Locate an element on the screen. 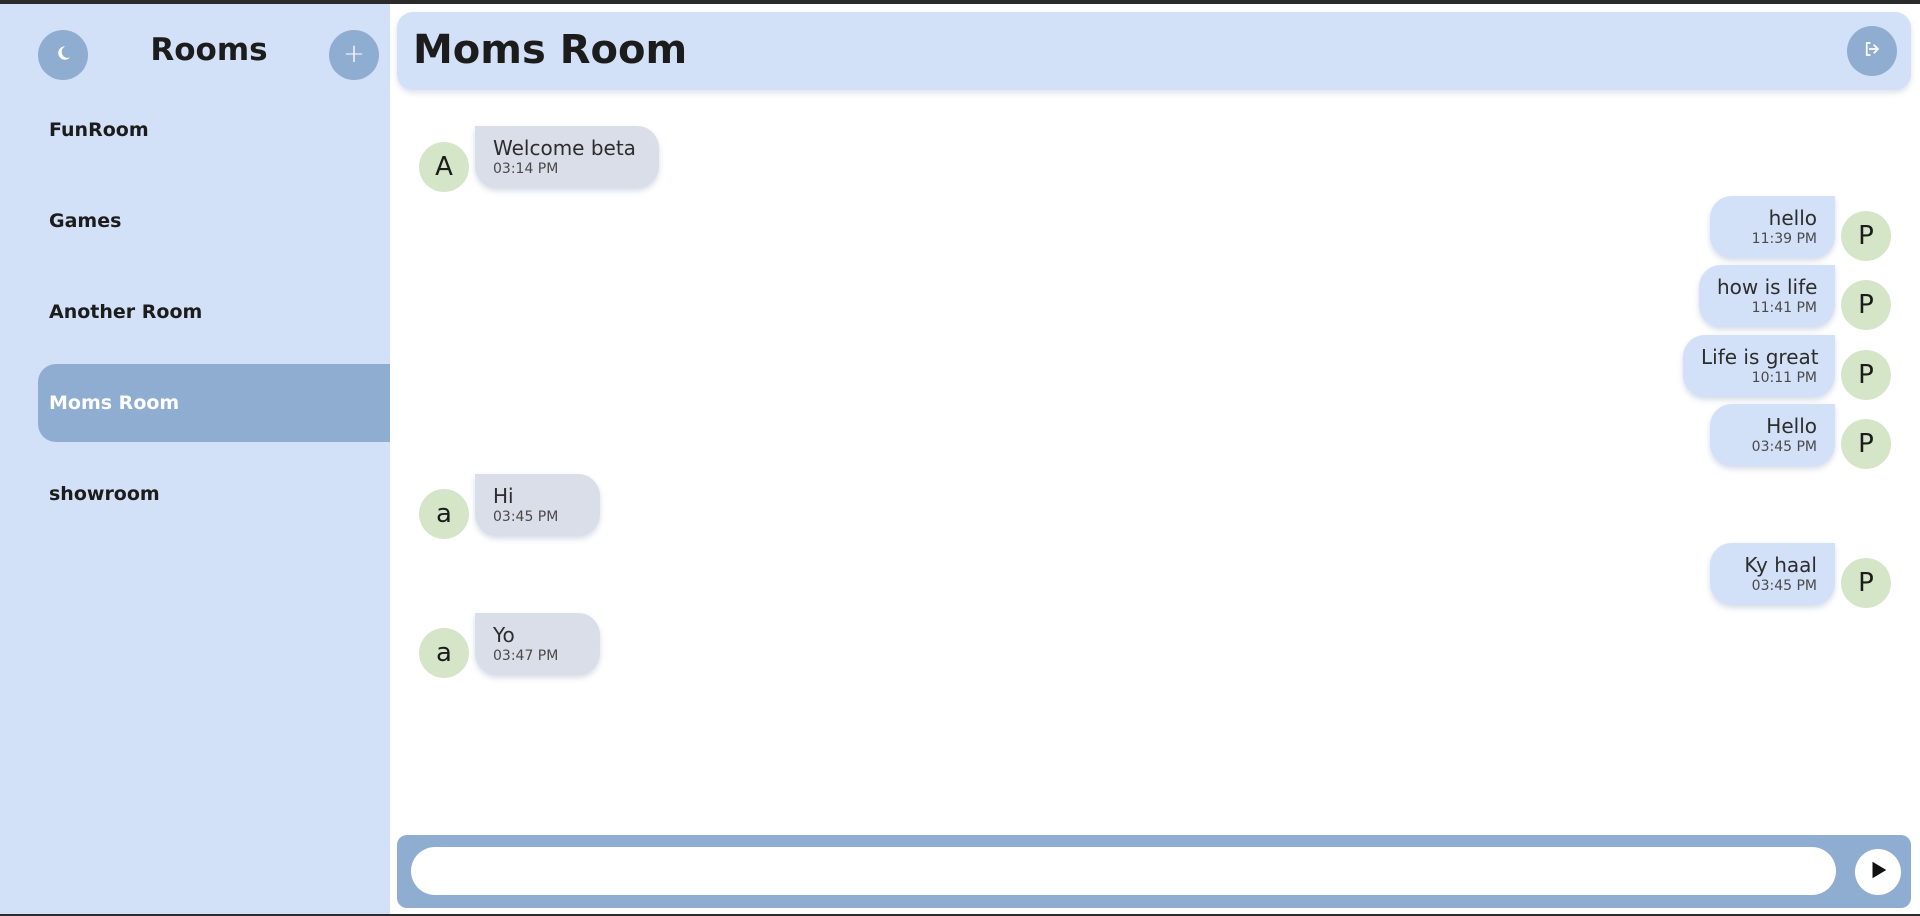 This screenshot has height=916, width=1920. message-bubble: how is life 11:41 PM is located at coordinates (1767, 296).